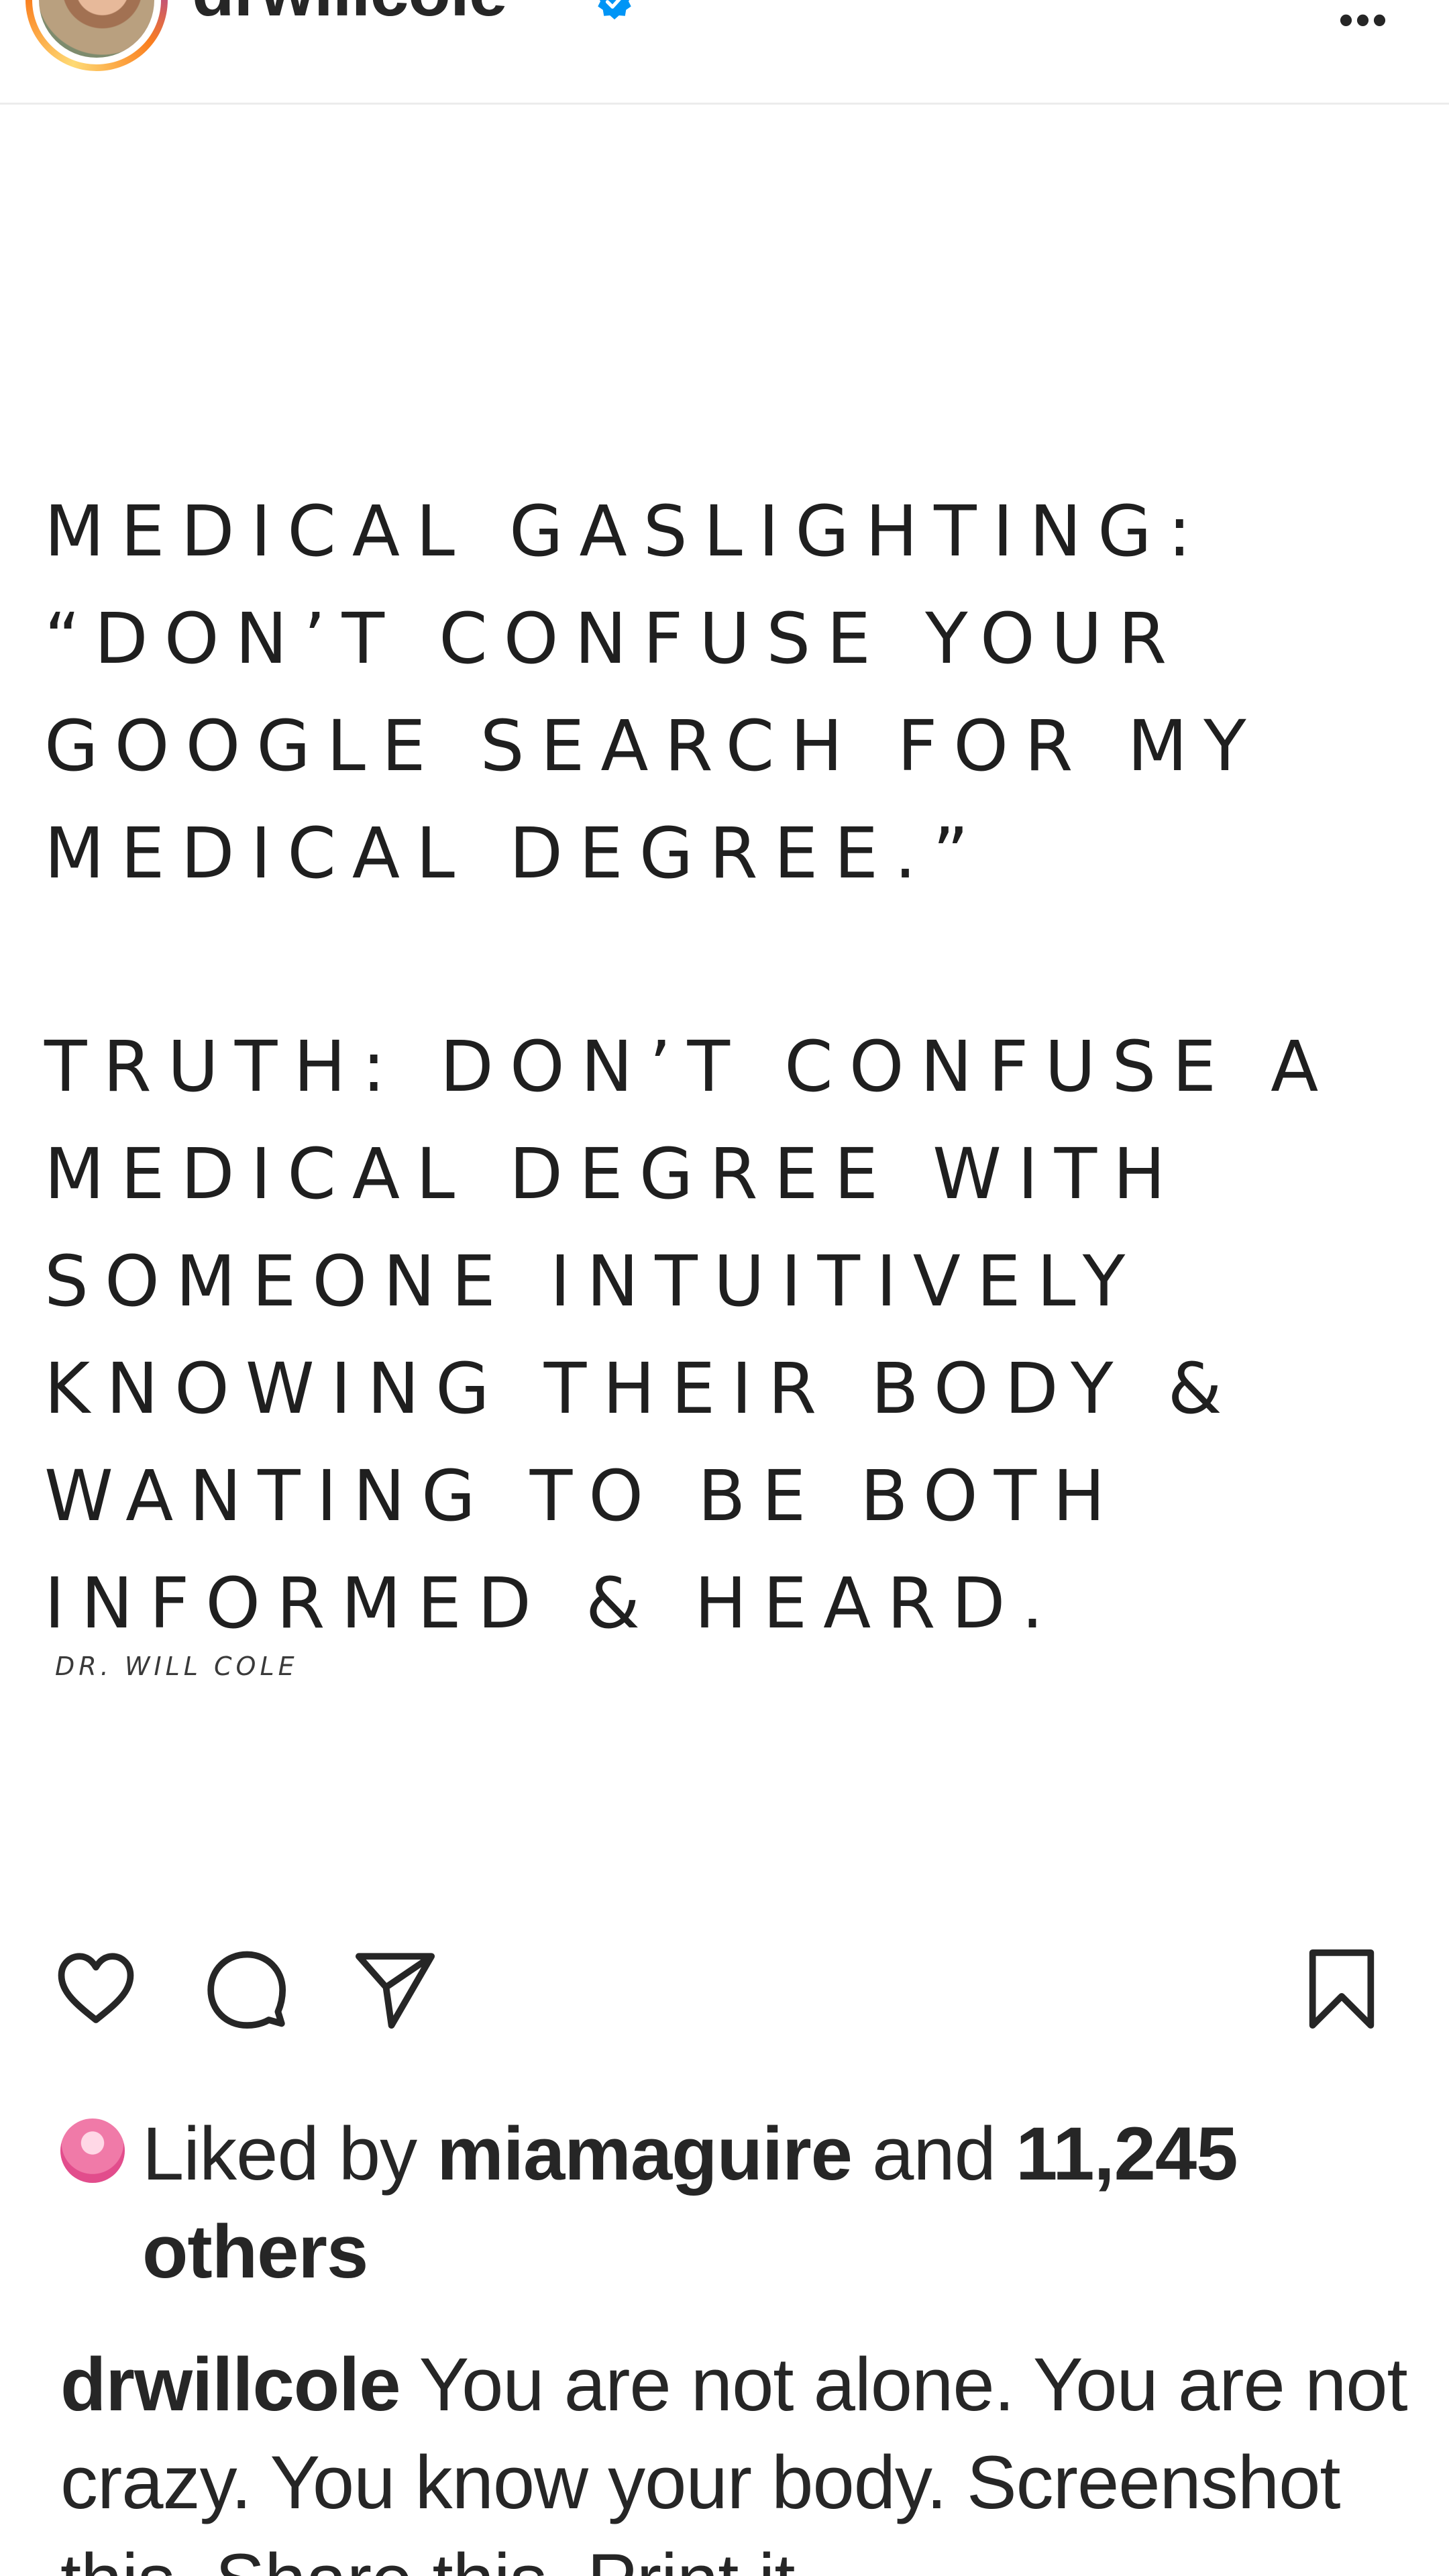 This screenshot has height=2576, width=1449. What do you see at coordinates (1127, 2154) in the screenshot?
I see `likes-count: 11,245` at bounding box center [1127, 2154].